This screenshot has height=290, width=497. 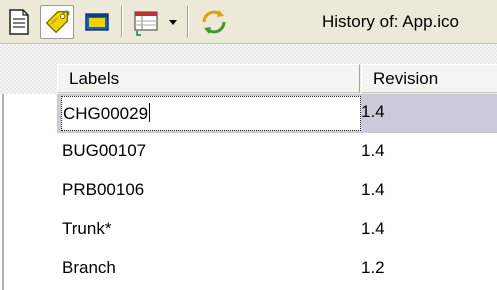 I want to click on columns-dropdown, so click(x=173, y=22).